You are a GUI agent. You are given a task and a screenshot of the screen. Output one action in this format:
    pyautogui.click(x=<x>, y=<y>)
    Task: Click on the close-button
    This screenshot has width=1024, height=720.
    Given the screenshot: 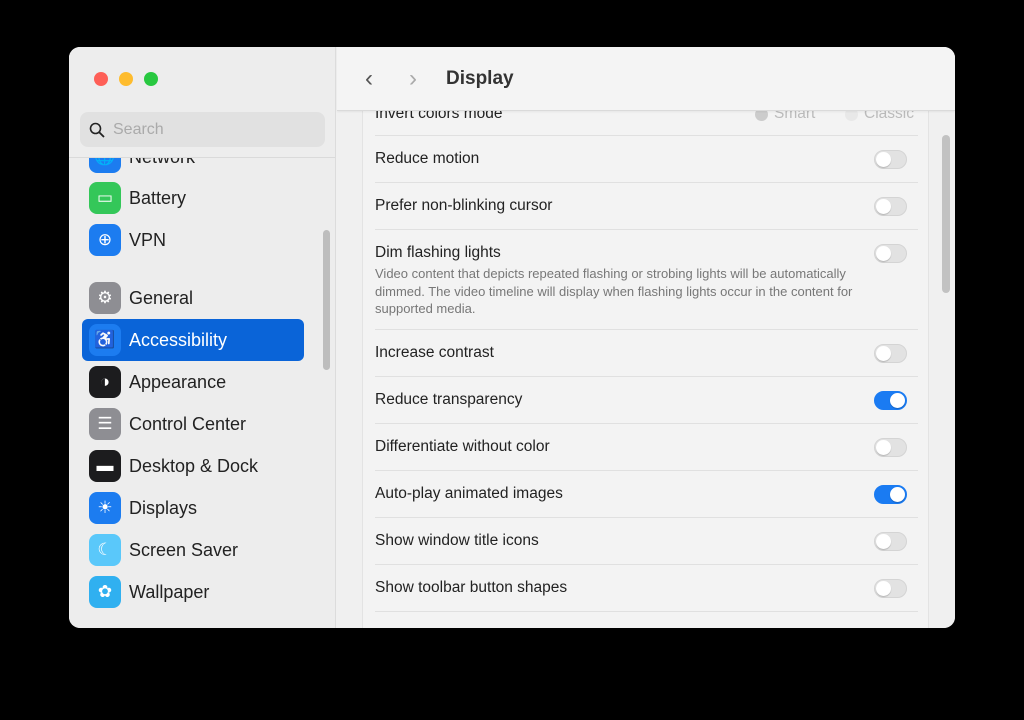 What is the action you would take?
    pyautogui.click(x=101, y=79)
    